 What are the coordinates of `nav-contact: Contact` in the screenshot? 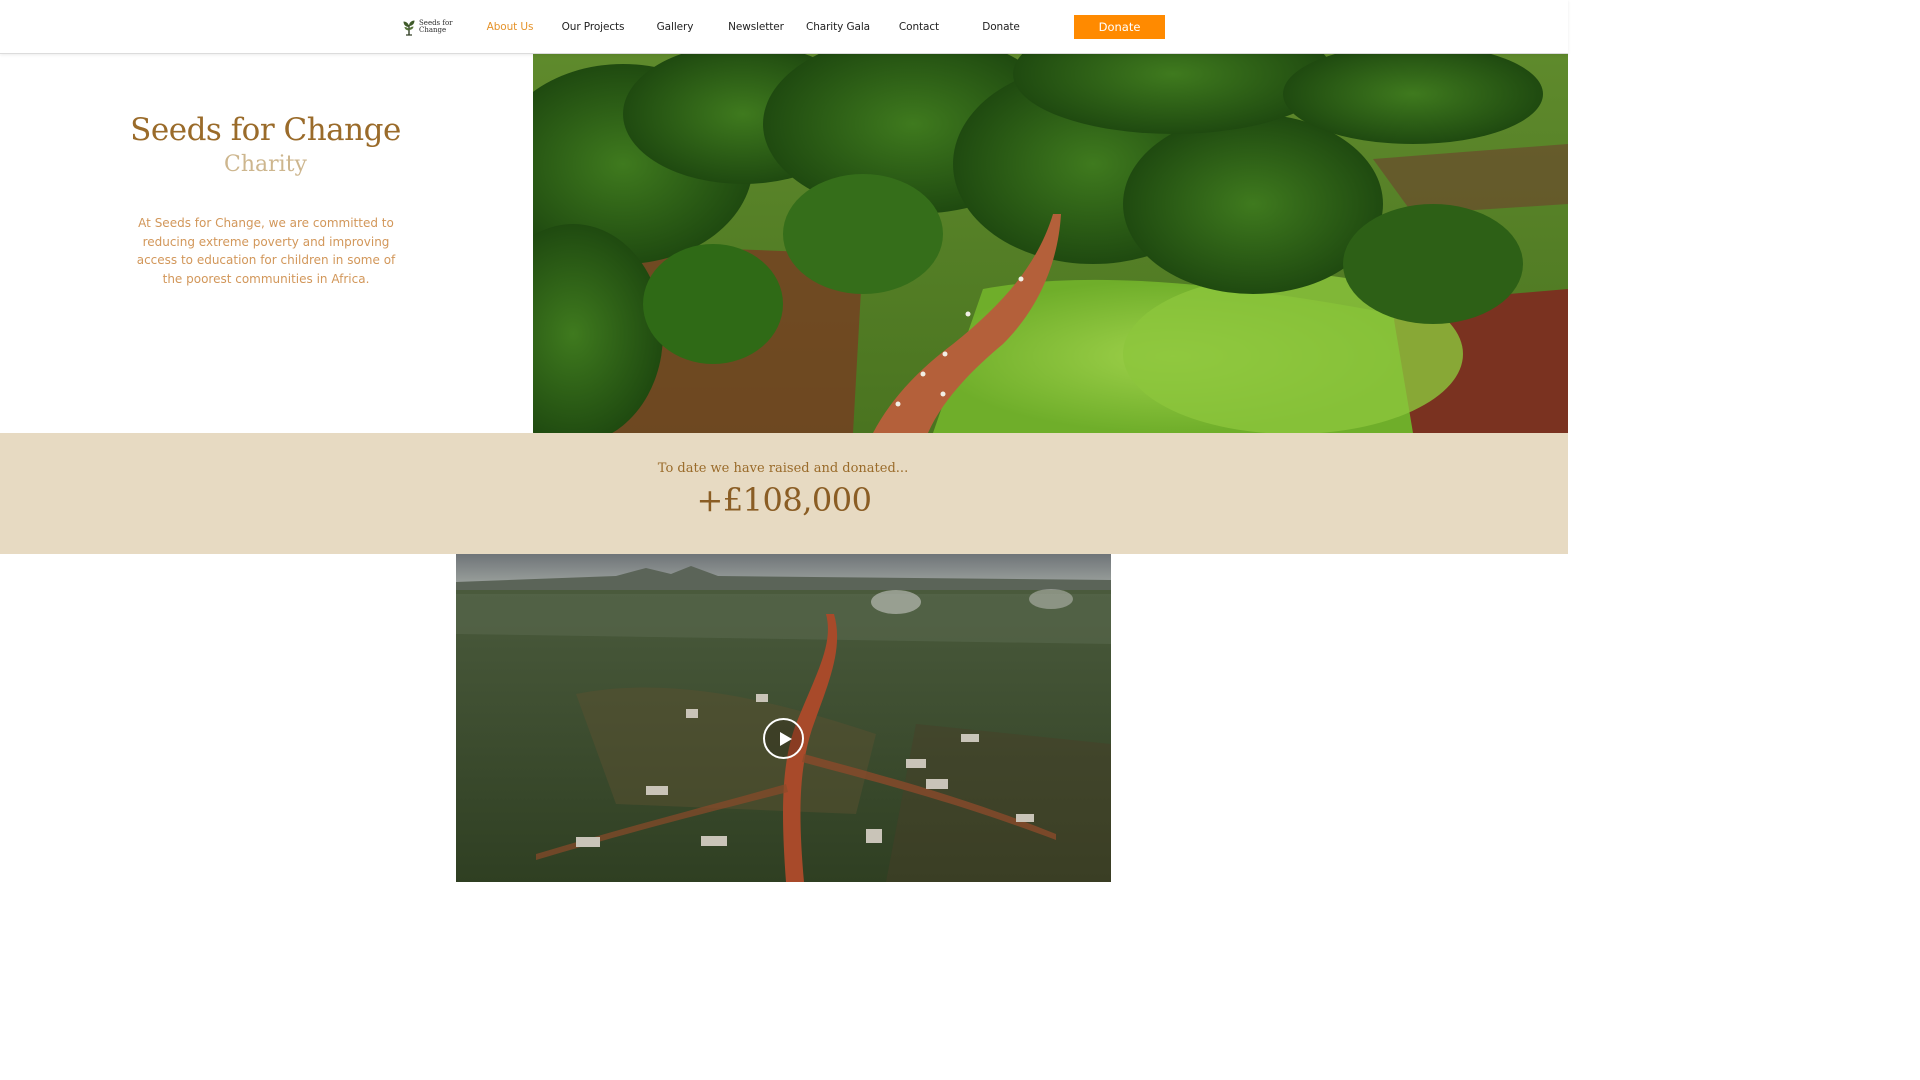 It's located at (919, 27).